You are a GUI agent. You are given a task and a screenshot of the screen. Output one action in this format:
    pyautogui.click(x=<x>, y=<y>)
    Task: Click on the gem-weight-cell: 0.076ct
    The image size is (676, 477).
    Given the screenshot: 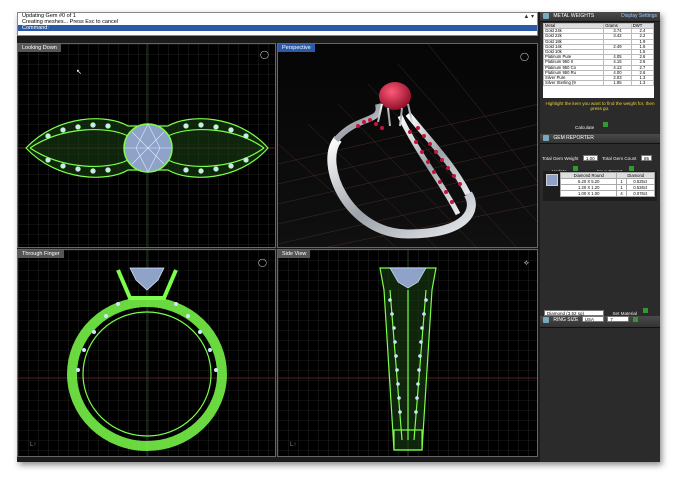 What is the action you would take?
    pyautogui.click(x=640, y=193)
    